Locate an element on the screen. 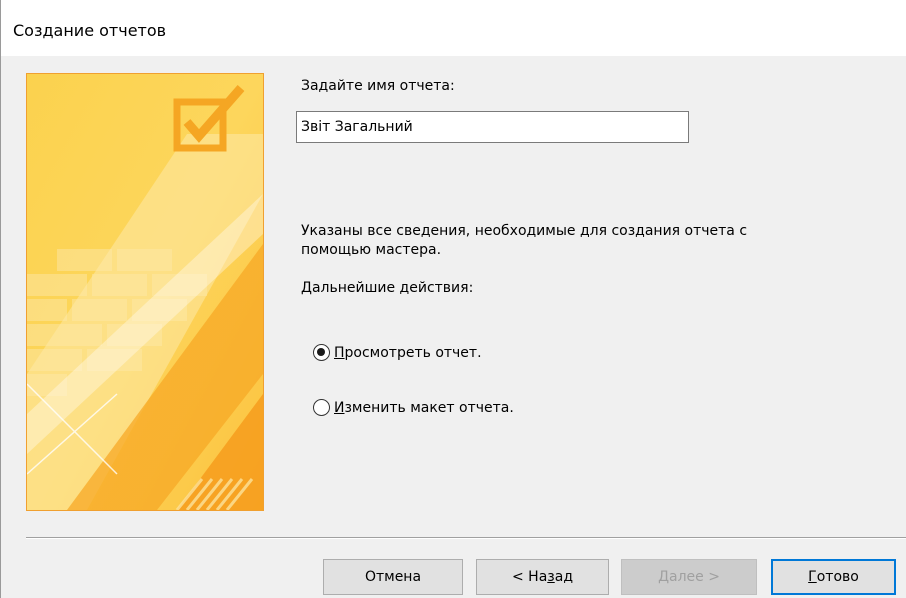  title-bar: Создание отчетов is located at coordinates (453, 28).